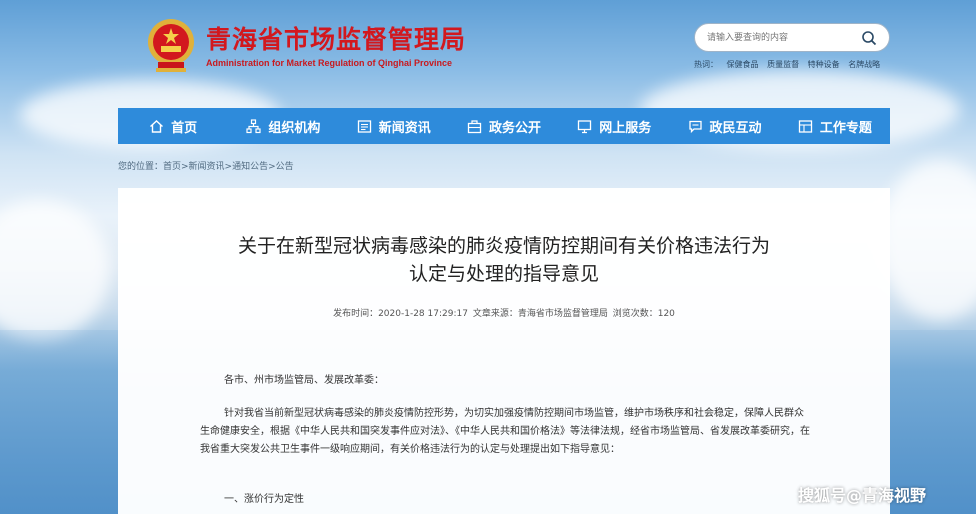 This screenshot has width=976, height=514. Describe the element at coordinates (264, 499) in the screenshot. I see `section-heading: 一、涨价行为定性` at that location.